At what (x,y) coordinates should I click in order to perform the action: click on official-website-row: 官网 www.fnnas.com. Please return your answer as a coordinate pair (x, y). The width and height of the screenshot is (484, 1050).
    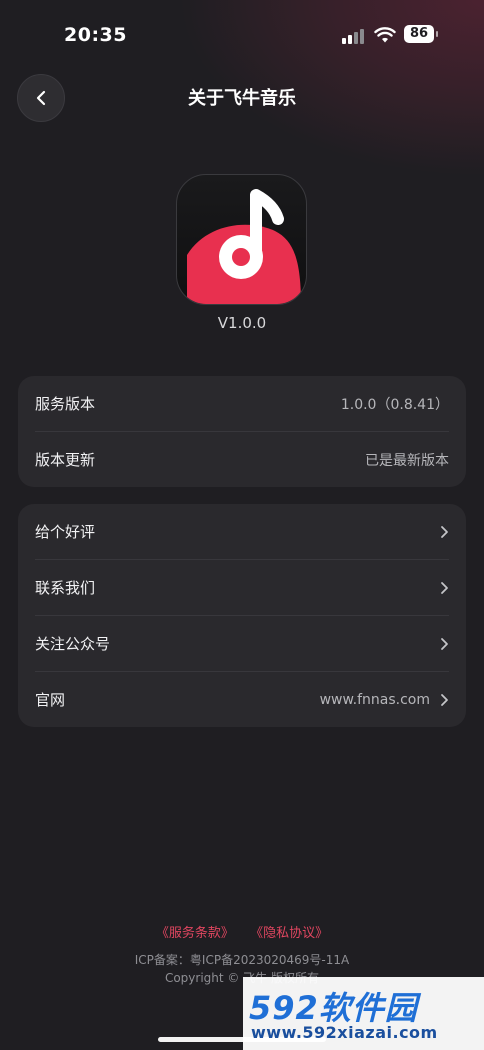
    Looking at the image, I should click on (242, 699).